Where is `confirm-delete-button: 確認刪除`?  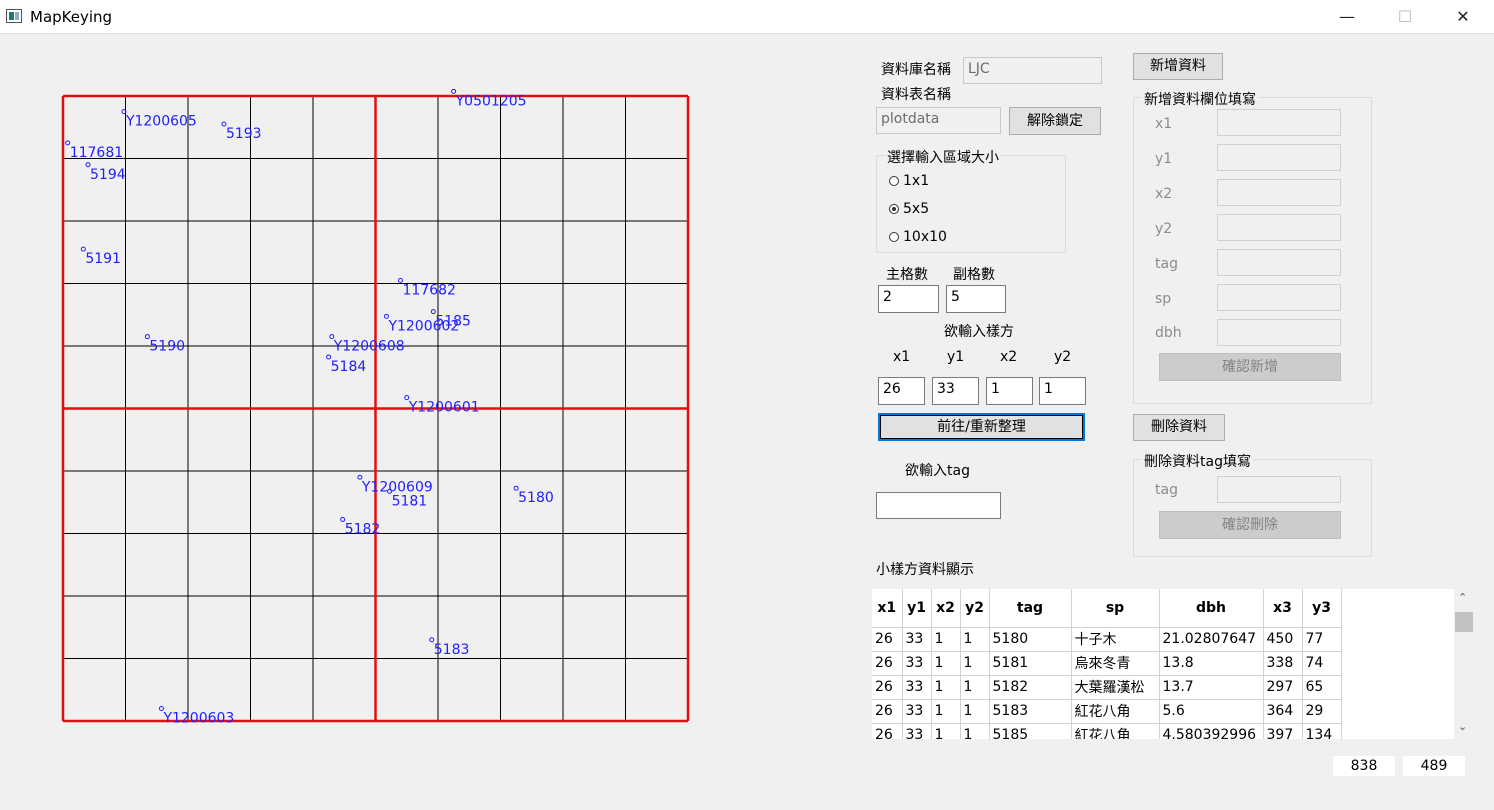 confirm-delete-button: 確認刪除 is located at coordinates (1250, 525).